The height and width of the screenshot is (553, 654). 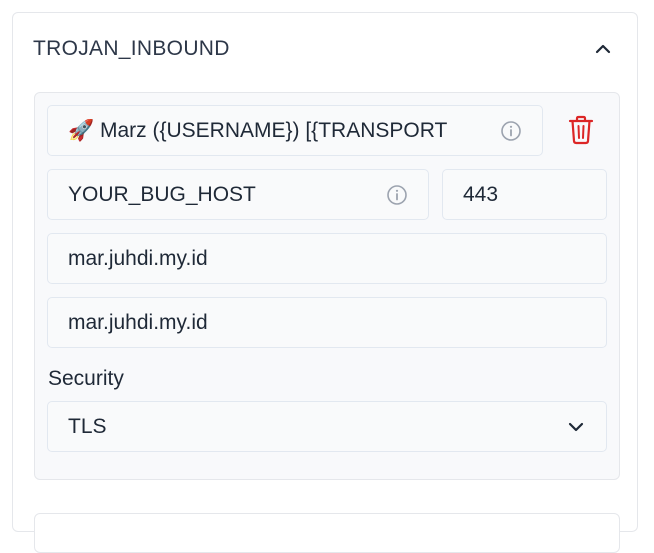 What do you see at coordinates (131, 48) in the screenshot?
I see `inbound-title: TROJAN_INBOUND` at bounding box center [131, 48].